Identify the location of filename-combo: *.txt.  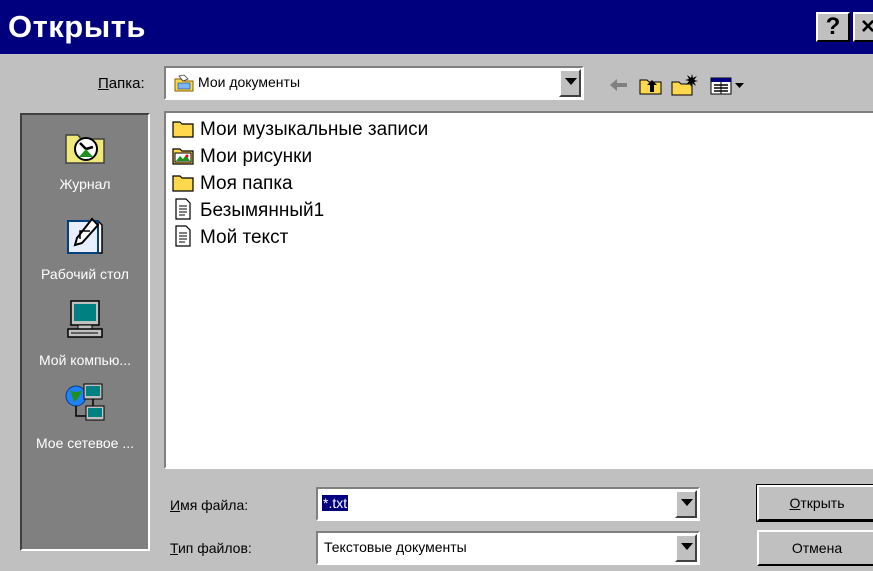
(508, 504).